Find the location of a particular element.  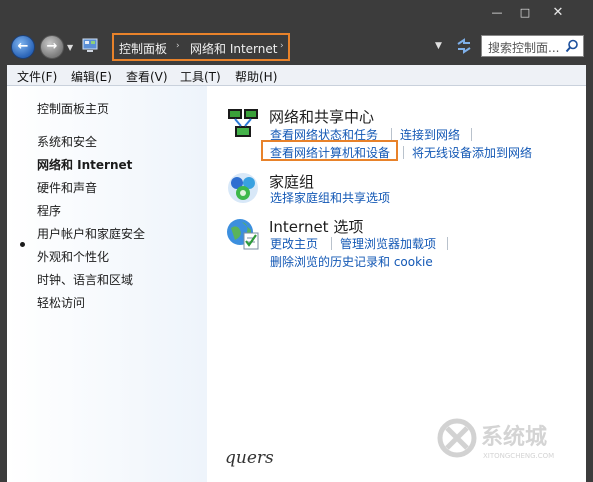

menu-bar: 文件(F) 编辑(E) 查看(V) 工具(T) 帮助(H) is located at coordinates (296, 75).